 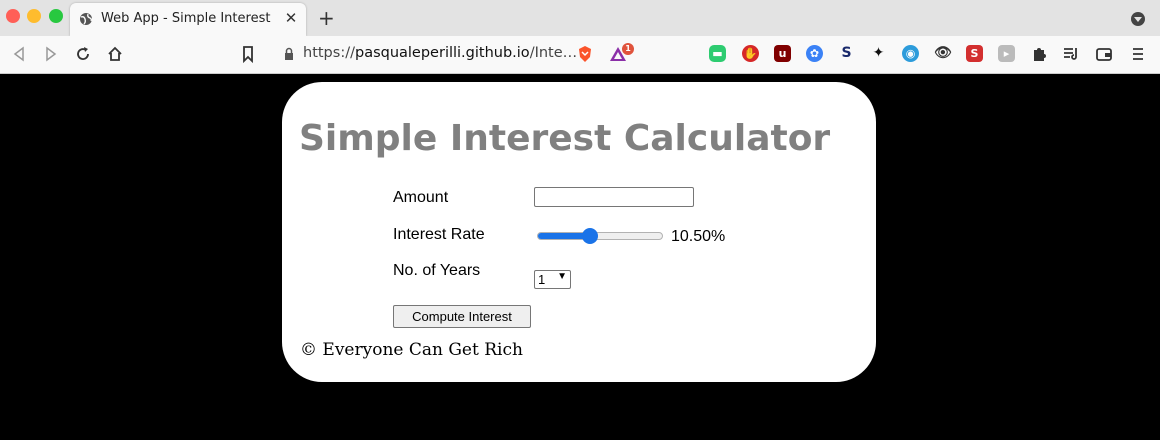 I want to click on tab-list-menu-icon, so click(x=1138, y=19).